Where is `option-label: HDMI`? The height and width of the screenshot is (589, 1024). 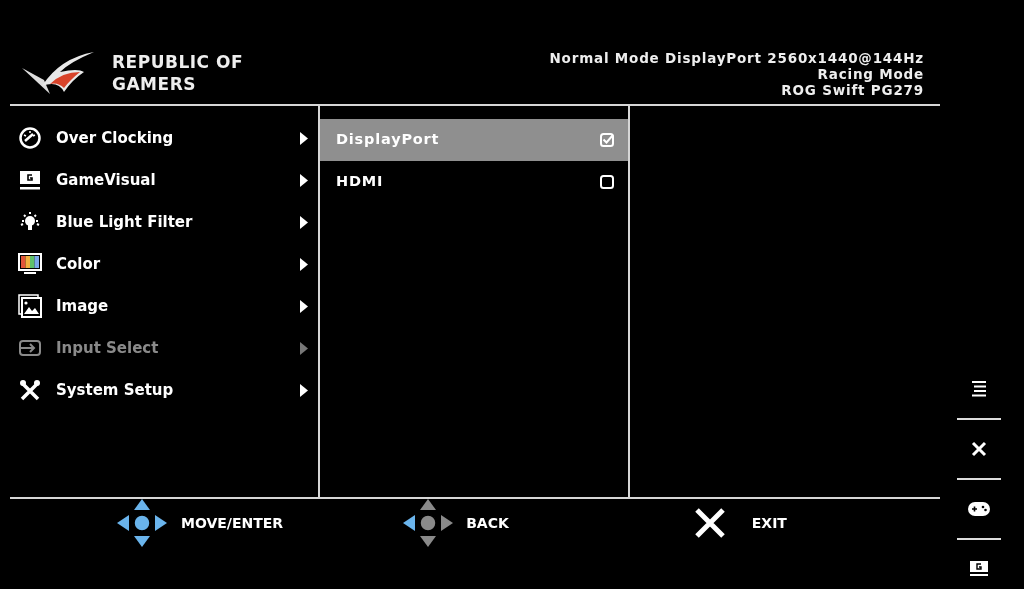
option-label: HDMI is located at coordinates (360, 182).